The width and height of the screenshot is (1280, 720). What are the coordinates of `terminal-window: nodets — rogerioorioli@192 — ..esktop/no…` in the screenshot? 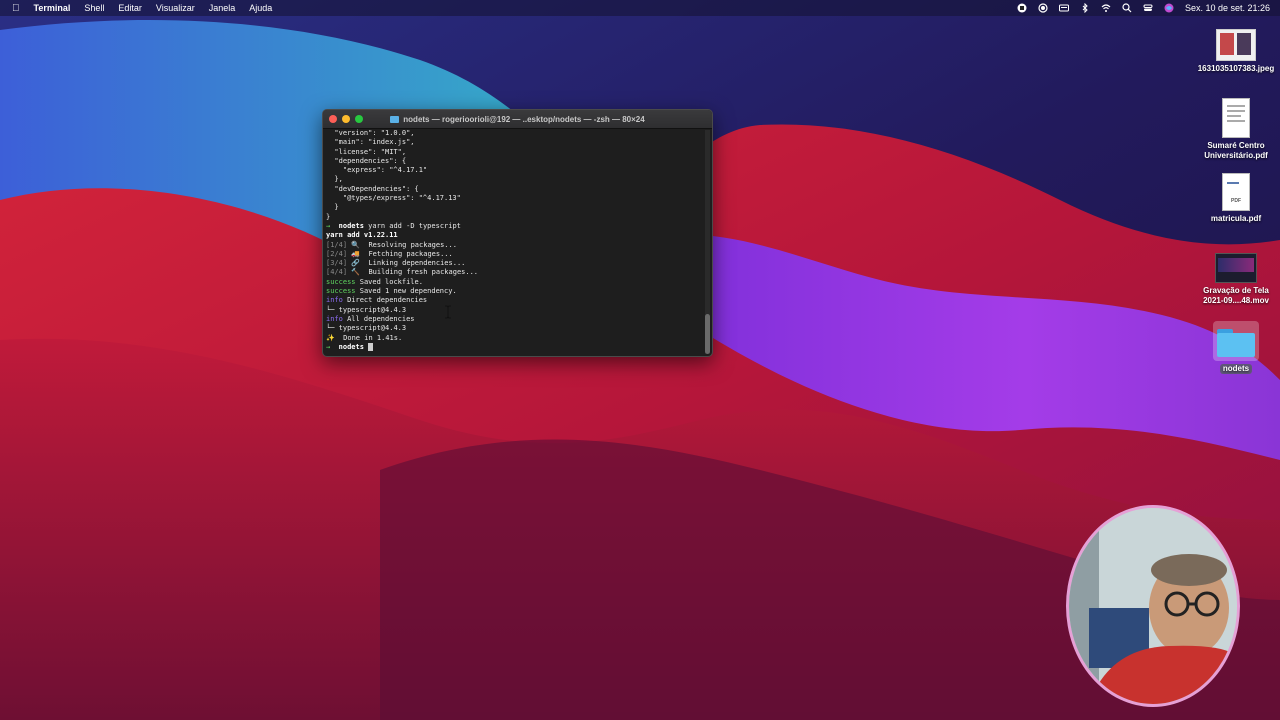 It's located at (517, 233).